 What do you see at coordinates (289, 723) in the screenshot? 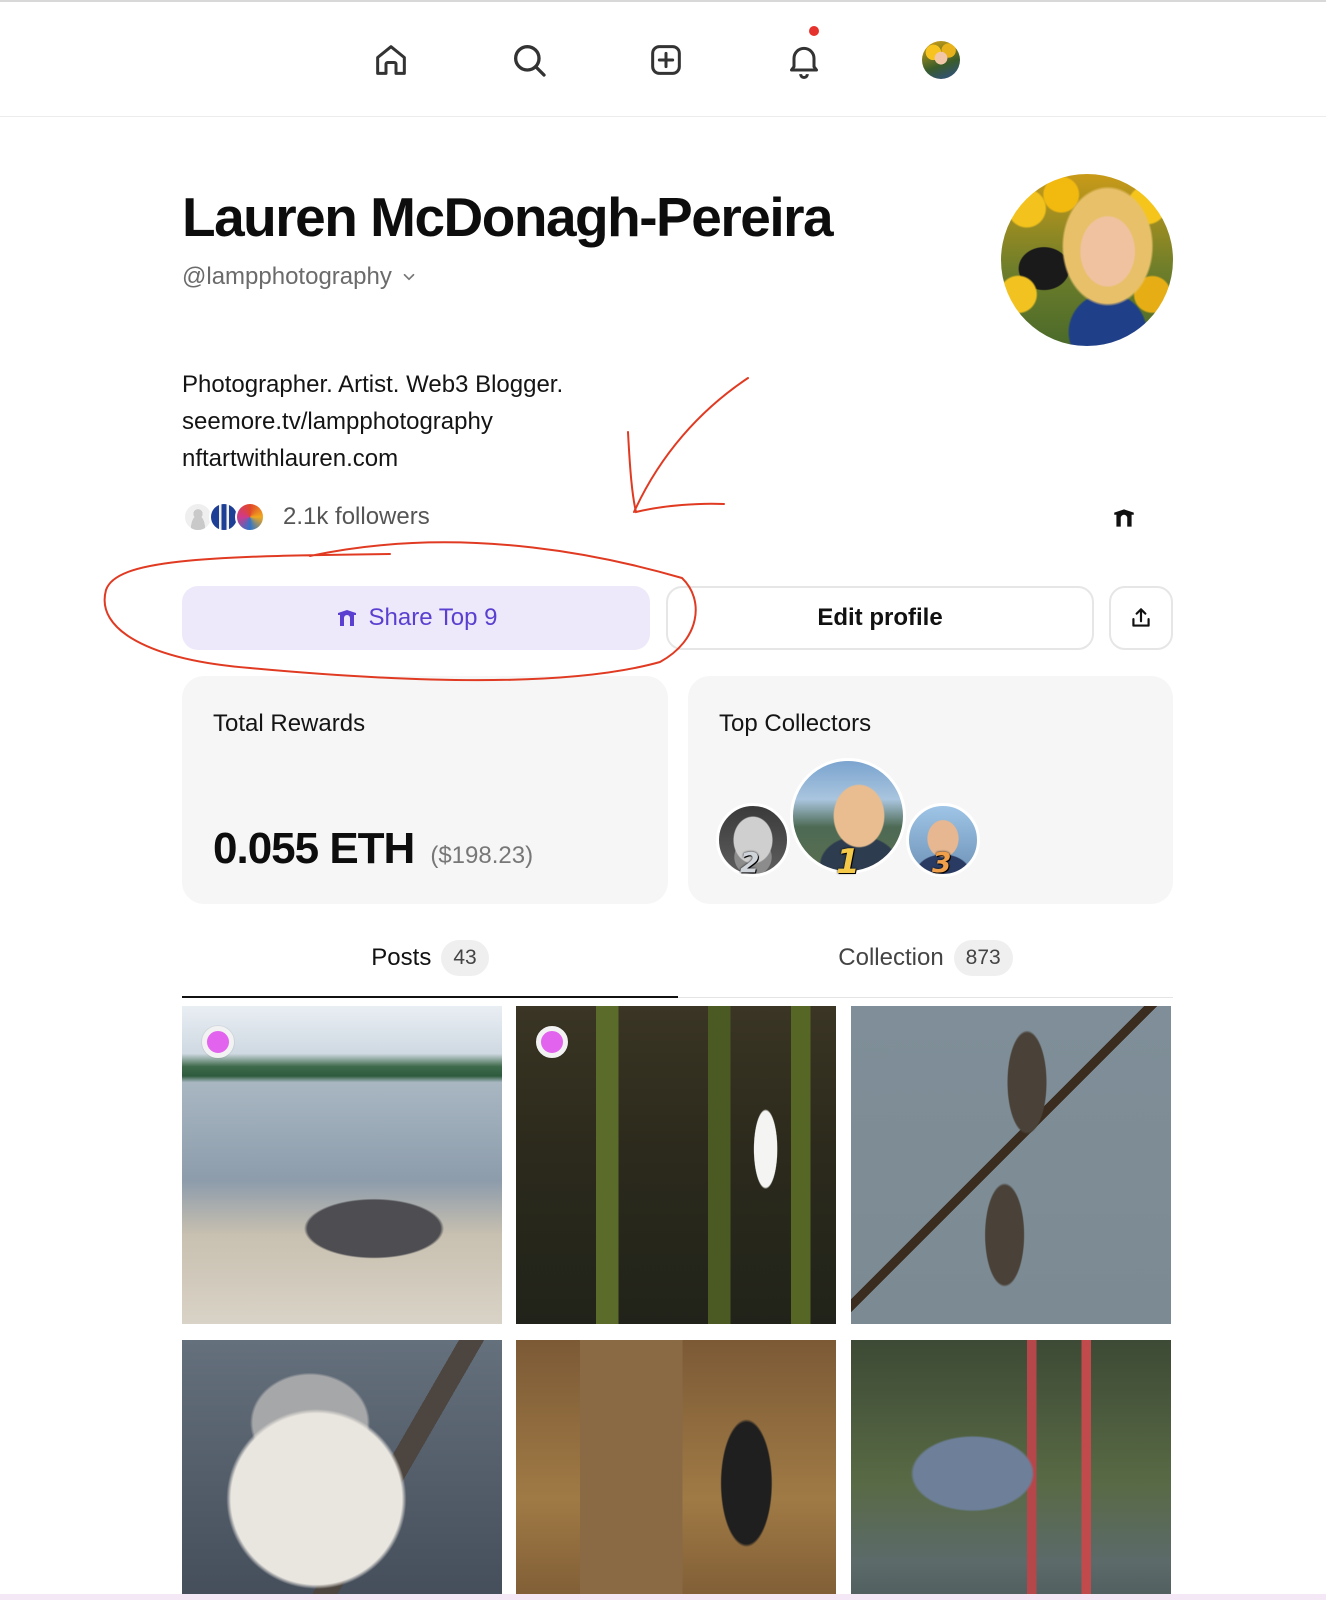
I see `rewards-title: Total Rewards` at bounding box center [289, 723].